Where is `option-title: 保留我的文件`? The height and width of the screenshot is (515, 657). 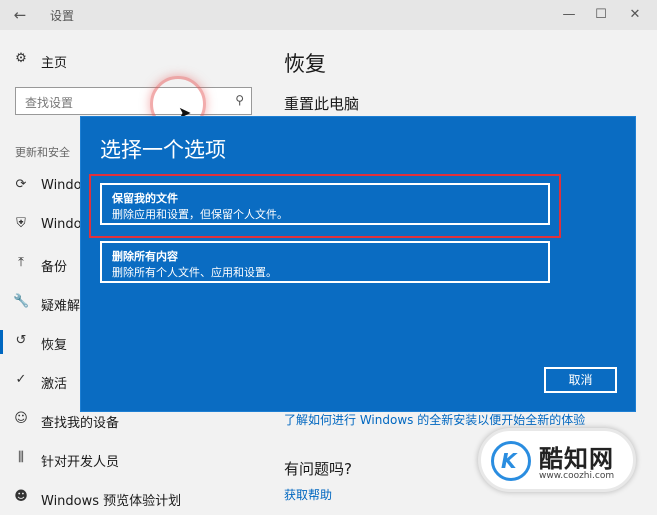 option-title: 保留我的文件 is located at coordinates (145, 198).